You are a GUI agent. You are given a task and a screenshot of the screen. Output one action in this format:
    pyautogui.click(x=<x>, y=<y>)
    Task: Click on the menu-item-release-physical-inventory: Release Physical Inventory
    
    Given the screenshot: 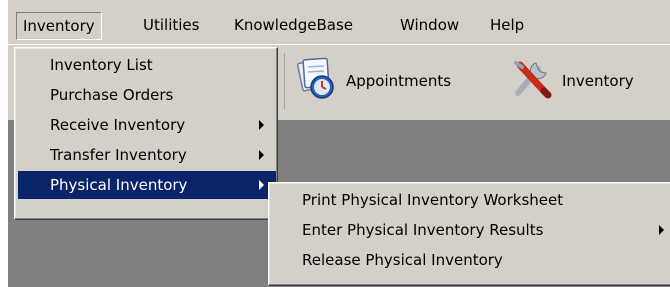 What is the action you would take?
    pyautogui.click(x=470, y=260)
    